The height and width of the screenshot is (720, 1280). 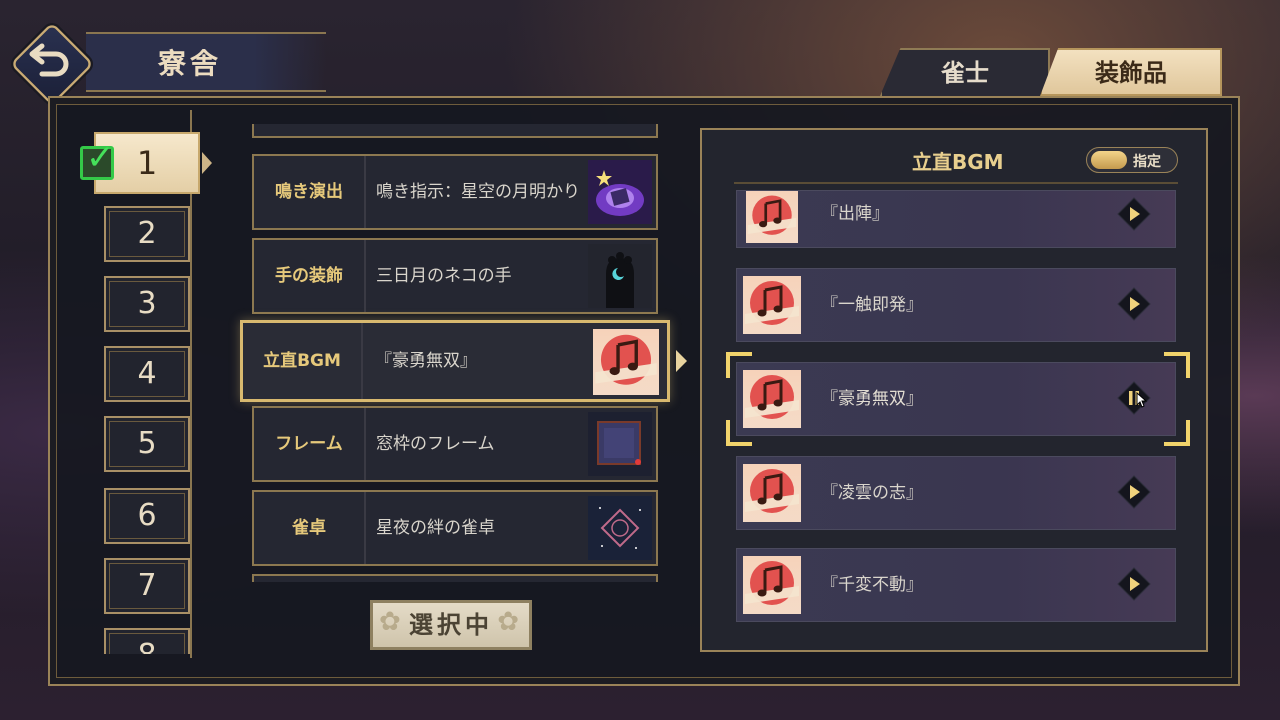 I want to click on category-hand-decoration: 手の装飾 三日月のネコの手, so click(x=455, y=276).